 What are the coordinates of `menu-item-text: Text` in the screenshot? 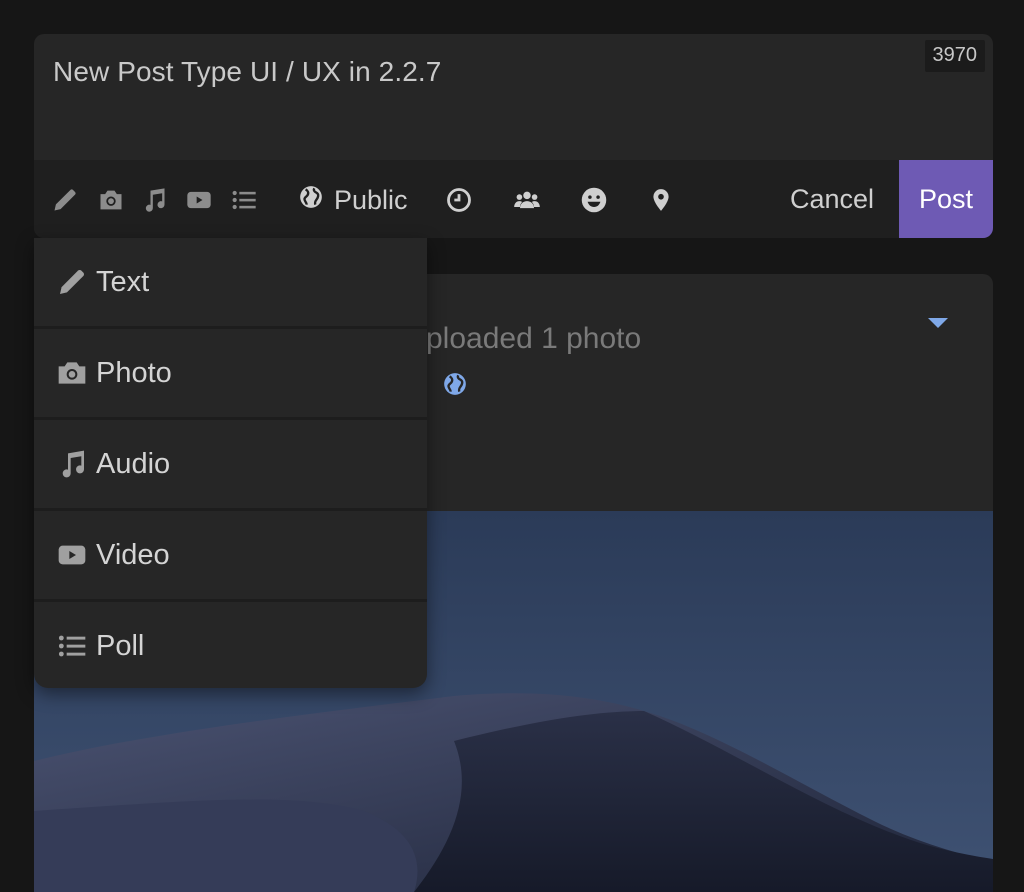 It's located at (230, 283).